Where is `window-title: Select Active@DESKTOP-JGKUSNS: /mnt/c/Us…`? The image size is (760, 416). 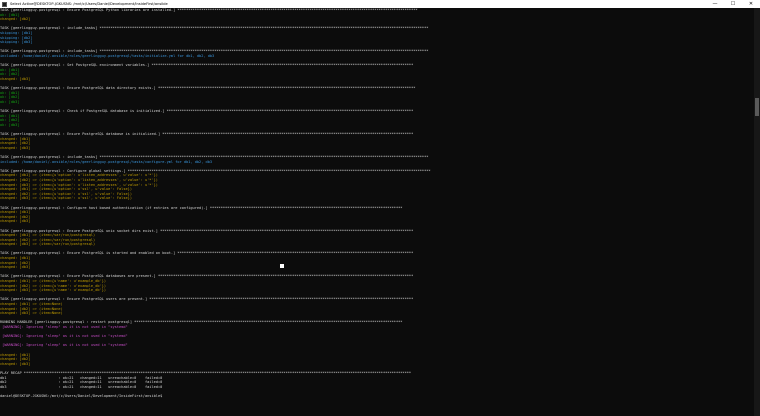 window-title: Select Active@DESKTOP-JGKUSNS: /mnt/c/Us… is located at coordinates (89, 4).